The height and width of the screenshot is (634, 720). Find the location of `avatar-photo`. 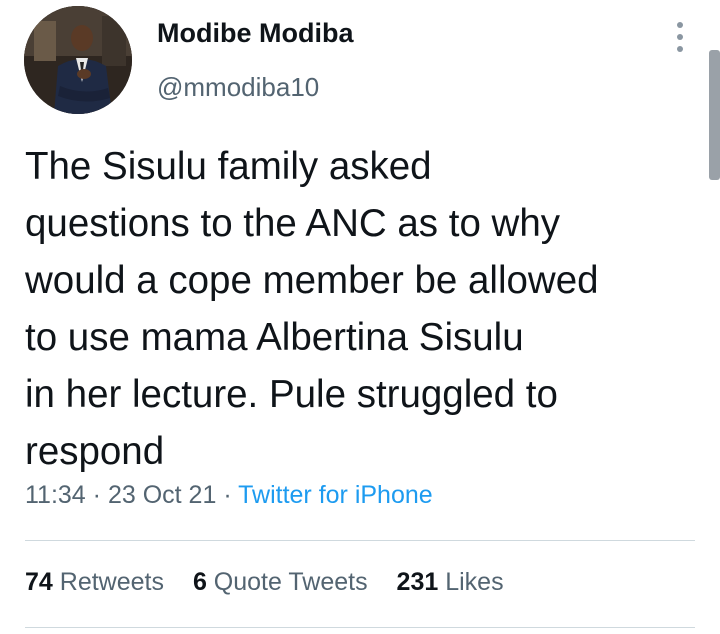

avatar-photo is located at coordinates (78, 60).